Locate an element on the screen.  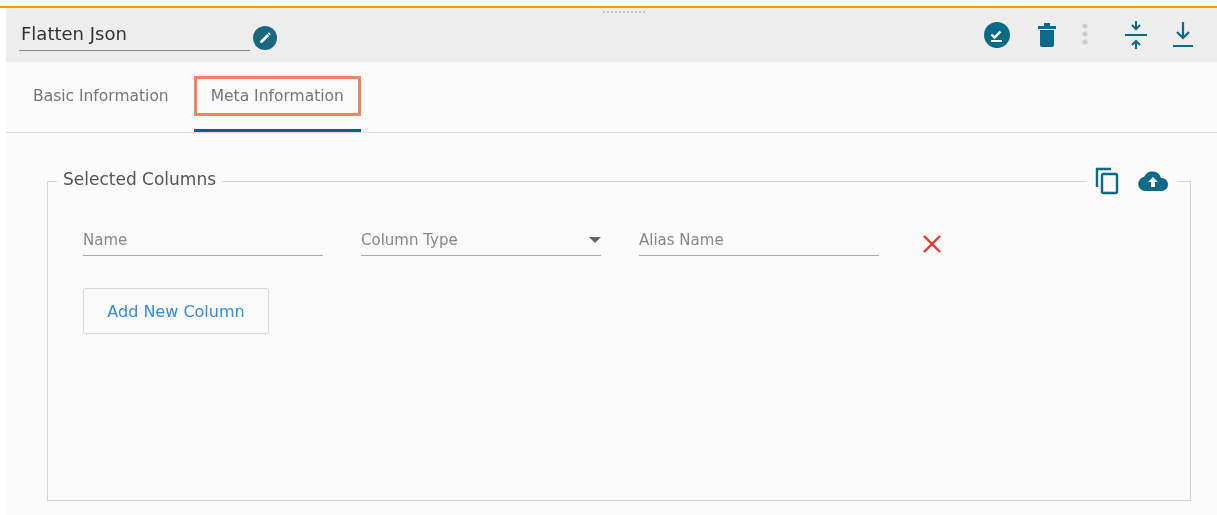
trash-icon is located at coordinates (1047, 35).